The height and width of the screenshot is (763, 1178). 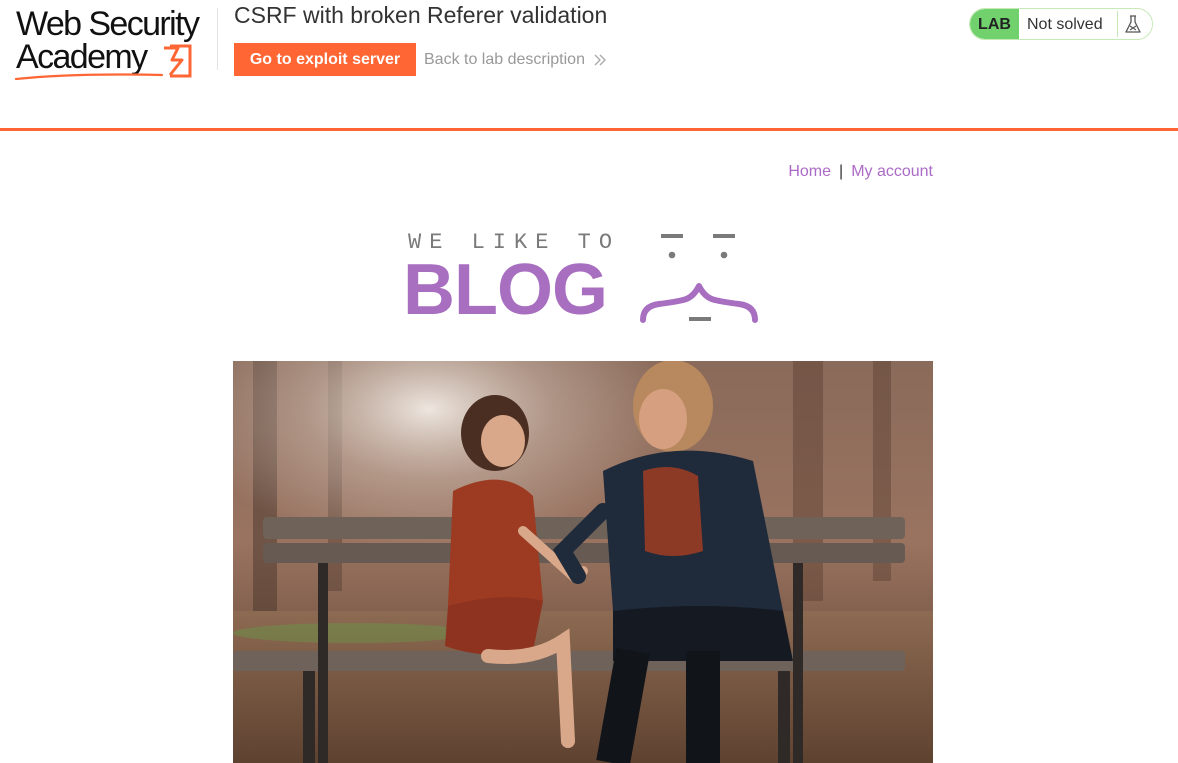 I want to click on back-to-lab-description-link: Back to lab description, so click(x=515, y=60).